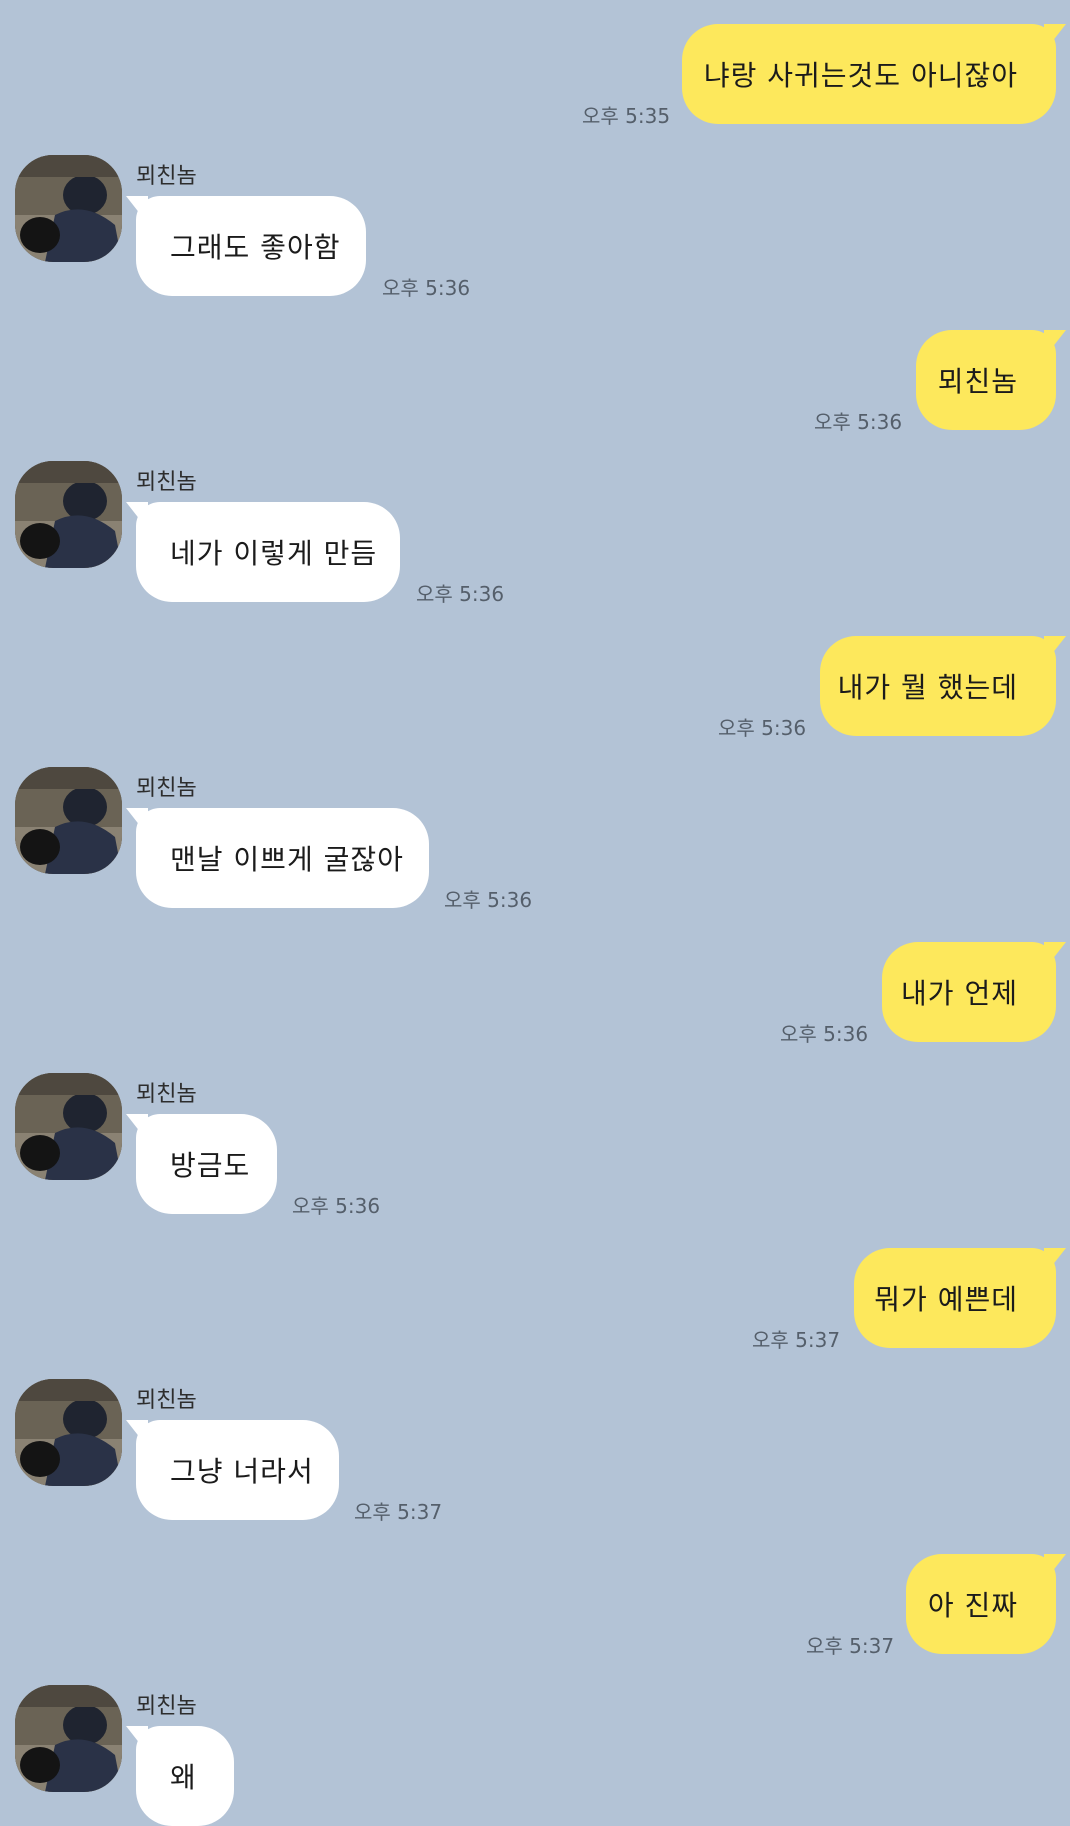  I want to click on my-message-bubble: 냐랑 사귀는것도 아니잖아, so click(874, 74).